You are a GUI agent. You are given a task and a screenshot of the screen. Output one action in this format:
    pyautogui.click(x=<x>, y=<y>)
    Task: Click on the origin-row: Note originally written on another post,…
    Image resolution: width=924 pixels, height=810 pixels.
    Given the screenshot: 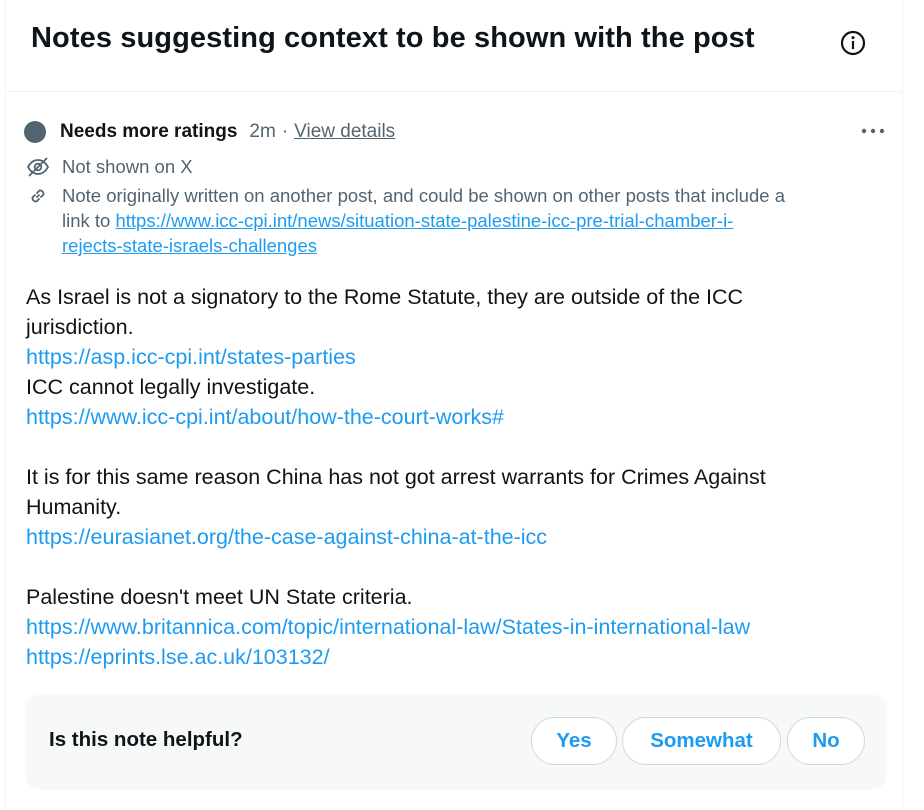 What is the action you would take?
    pyautogui.click(x=451, y=220)
    